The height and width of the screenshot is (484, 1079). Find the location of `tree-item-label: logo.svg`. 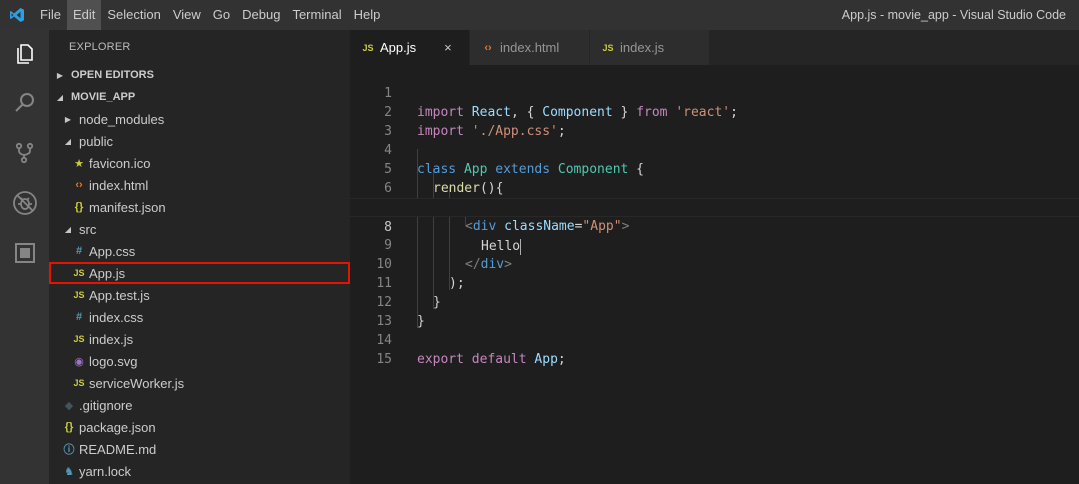

tree-item-label: logo.svg is located at coordinates (113, 361).